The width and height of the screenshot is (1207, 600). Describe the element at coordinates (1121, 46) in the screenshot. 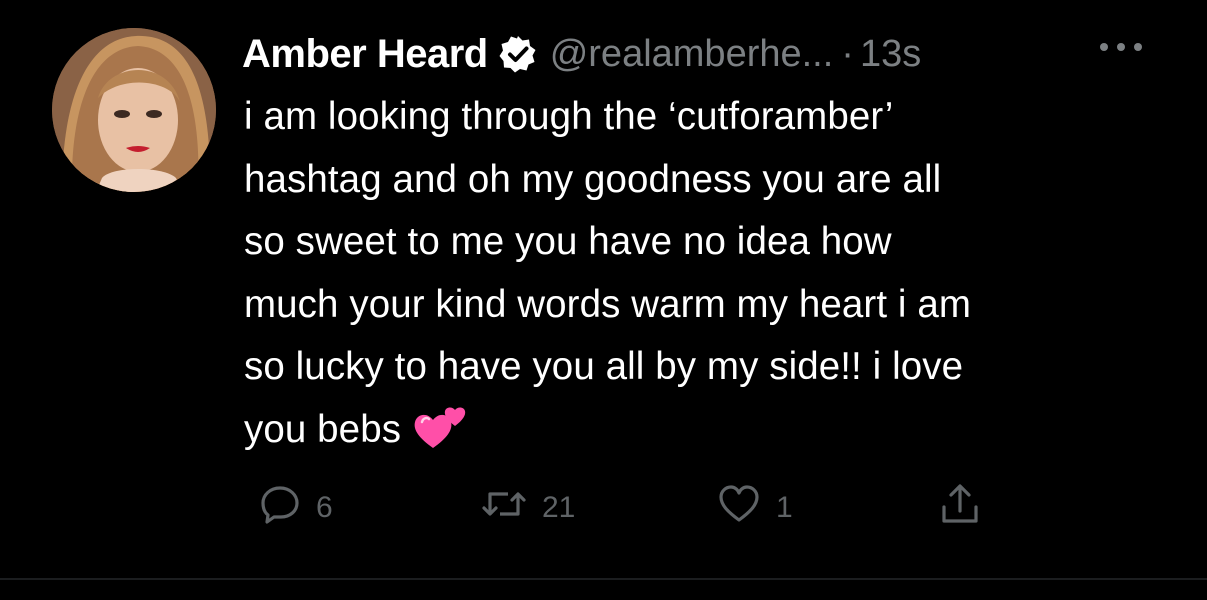

I see `more-options-icon` at that location.